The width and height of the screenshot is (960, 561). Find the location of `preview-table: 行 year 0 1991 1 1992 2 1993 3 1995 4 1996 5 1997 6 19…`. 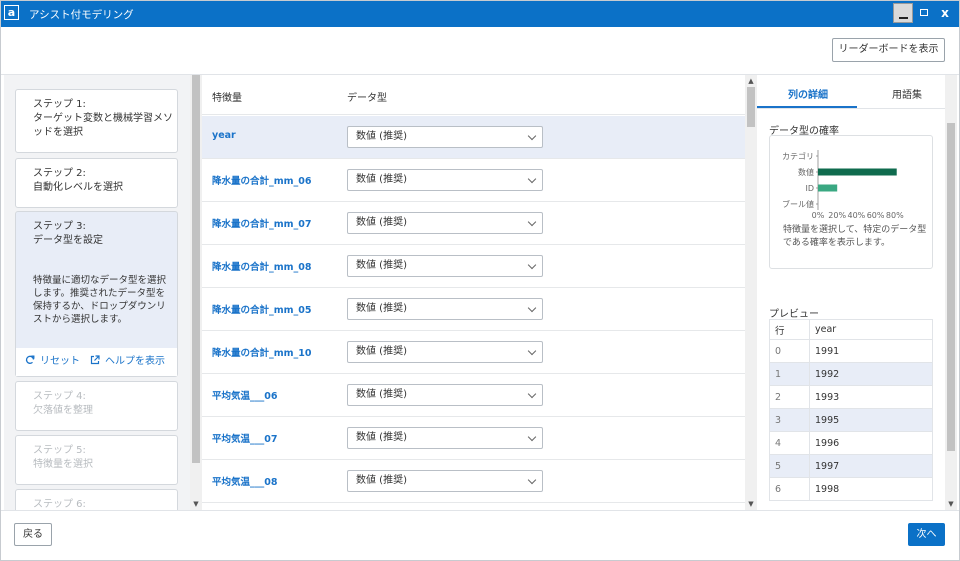

preview-table: 行 year 0 1991 1 1992 2 1993 3 1995 4 1996 5 1997 6 19… is located at coordinates (851, 410).